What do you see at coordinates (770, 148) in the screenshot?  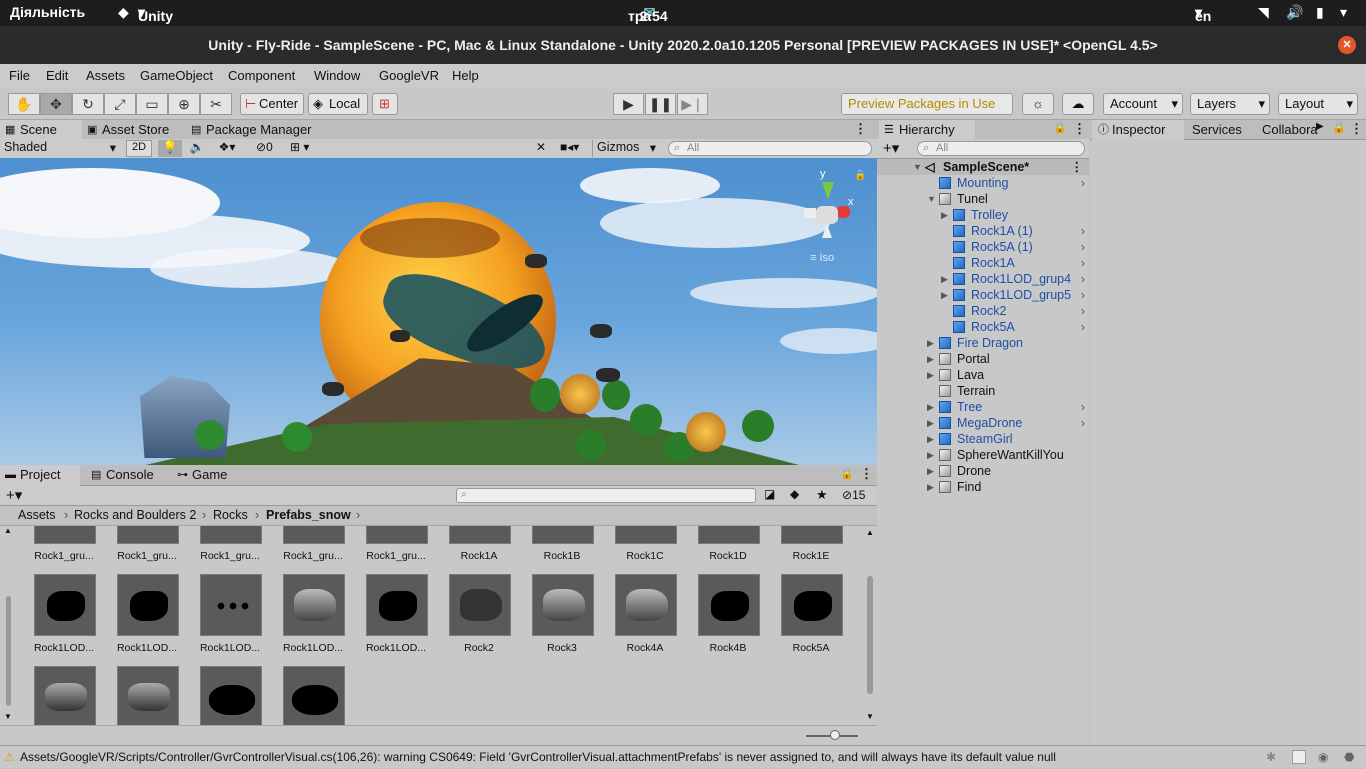 I see `scene-search-input: ⌕ All` at bounding box center [770, 148].